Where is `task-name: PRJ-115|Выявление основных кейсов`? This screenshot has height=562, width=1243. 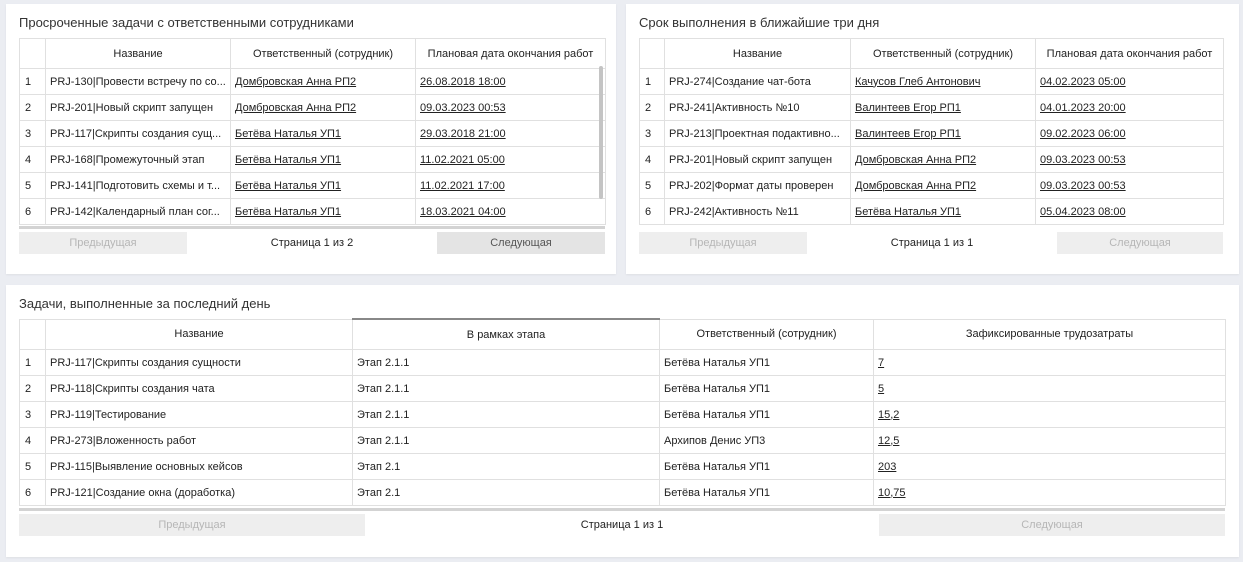 task-name: PRJ-115|Выявление основных кейсов is located at coordinates (199, 466).